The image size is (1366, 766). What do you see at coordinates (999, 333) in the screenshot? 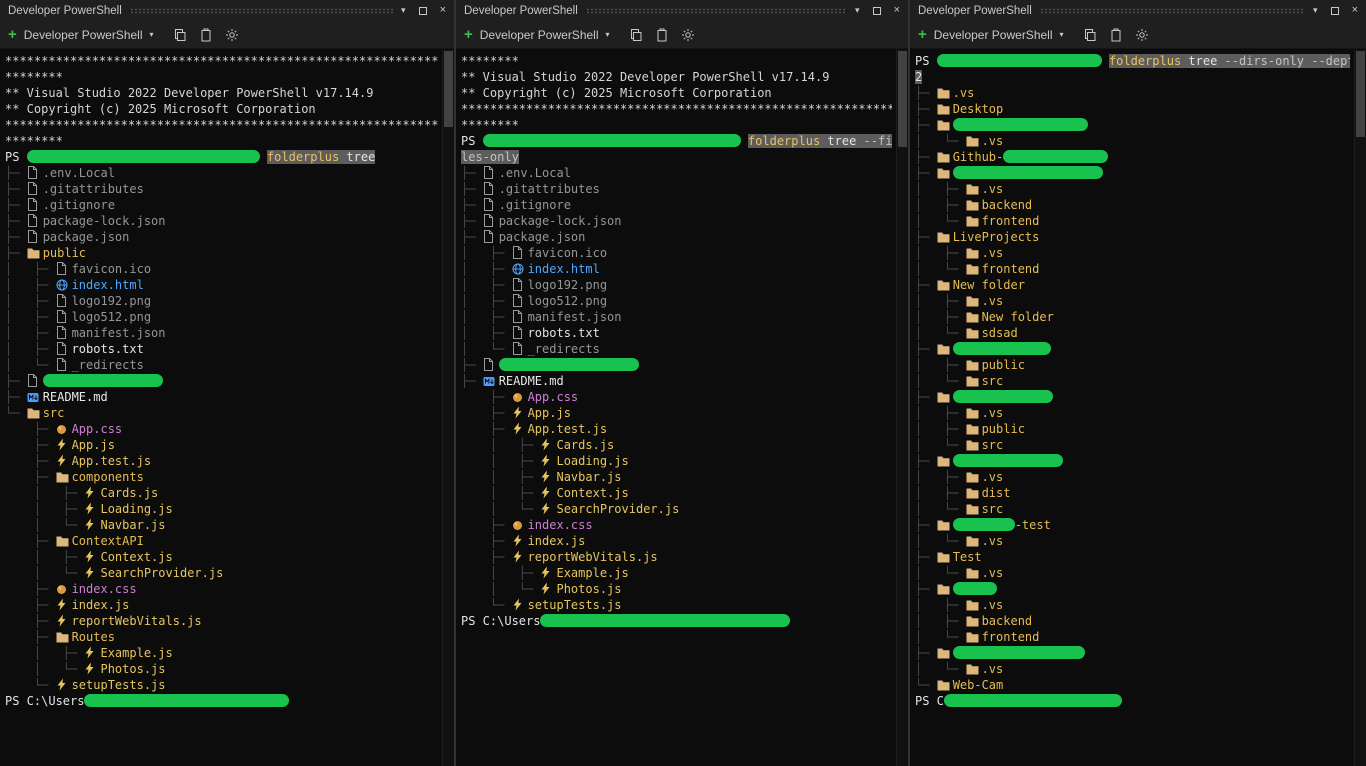
I see `text-segment: sdsad` at bounding box center [999, 333].